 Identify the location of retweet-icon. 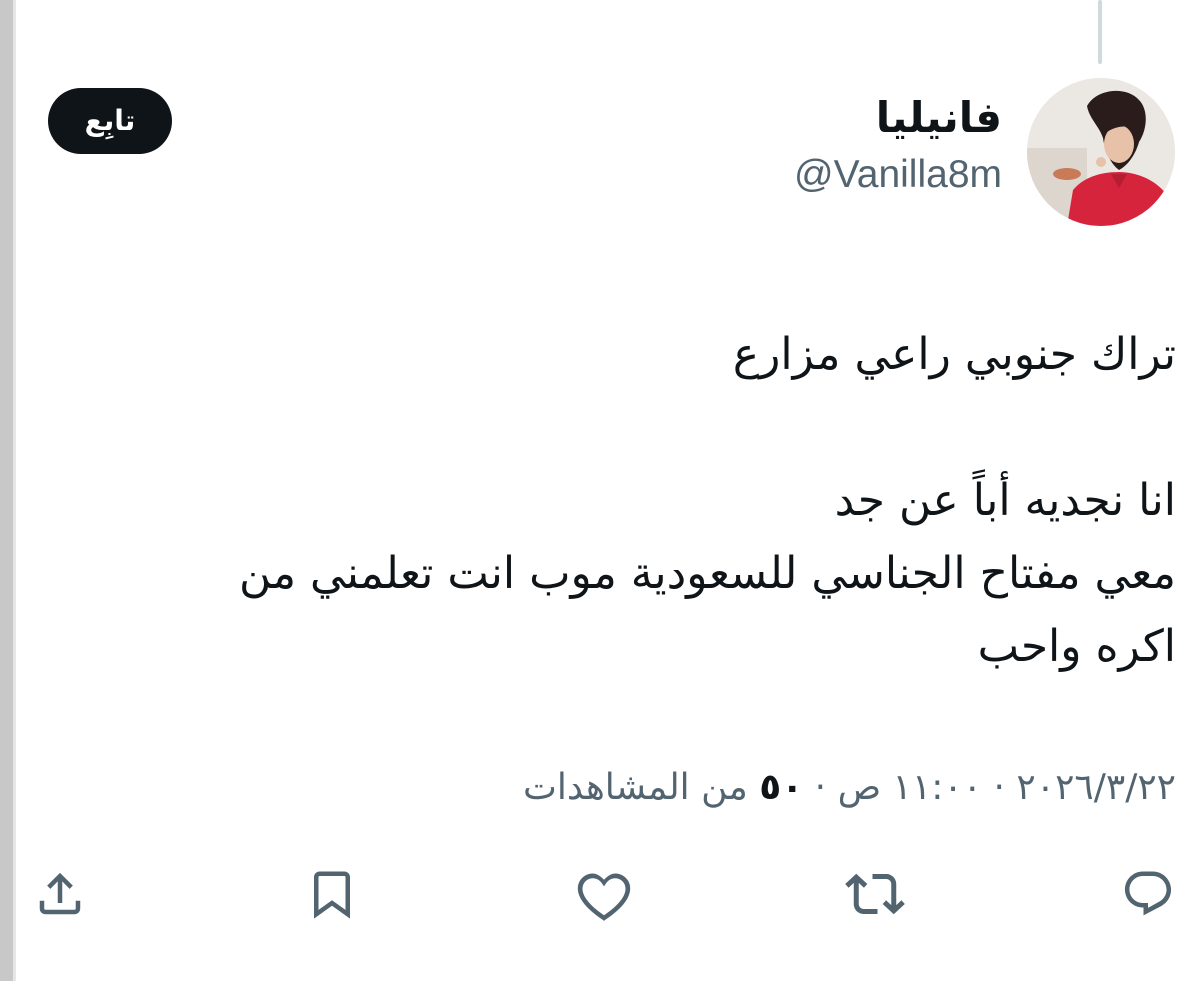
(875, 894).